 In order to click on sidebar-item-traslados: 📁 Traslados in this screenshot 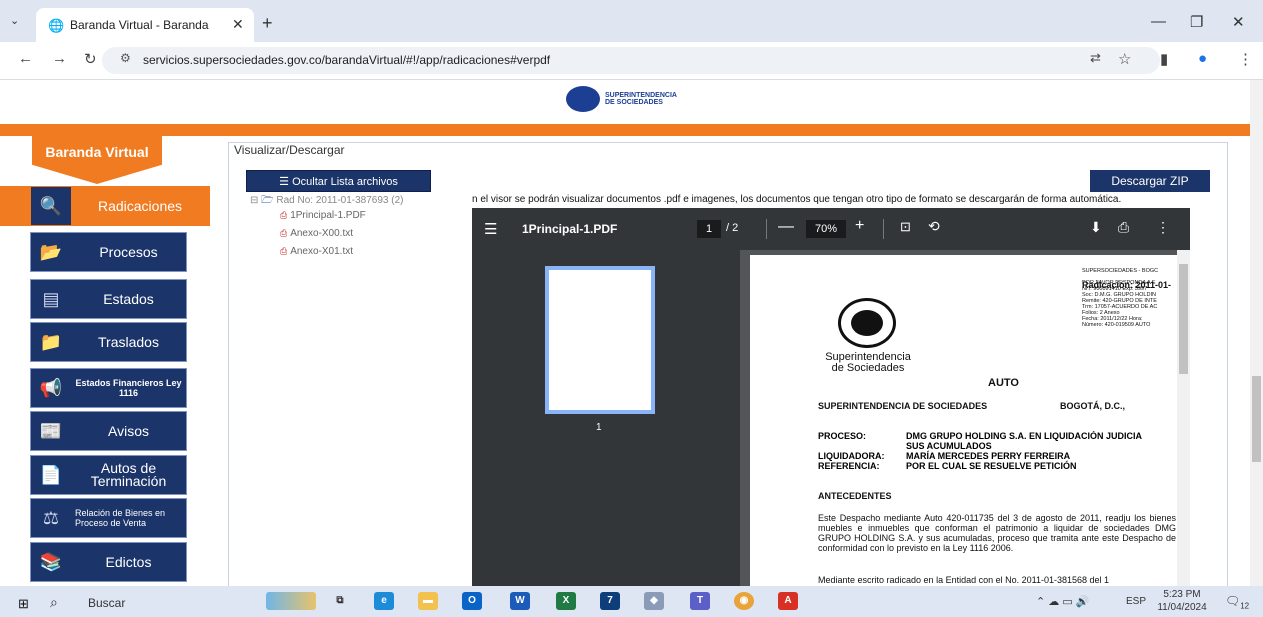, I will do `click(108, 342)`.